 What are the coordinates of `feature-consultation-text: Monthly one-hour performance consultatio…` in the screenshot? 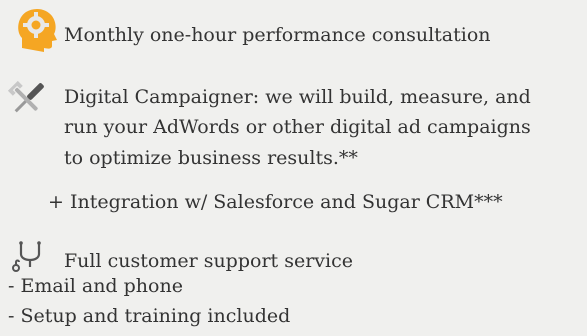 It's located at (277, 35).